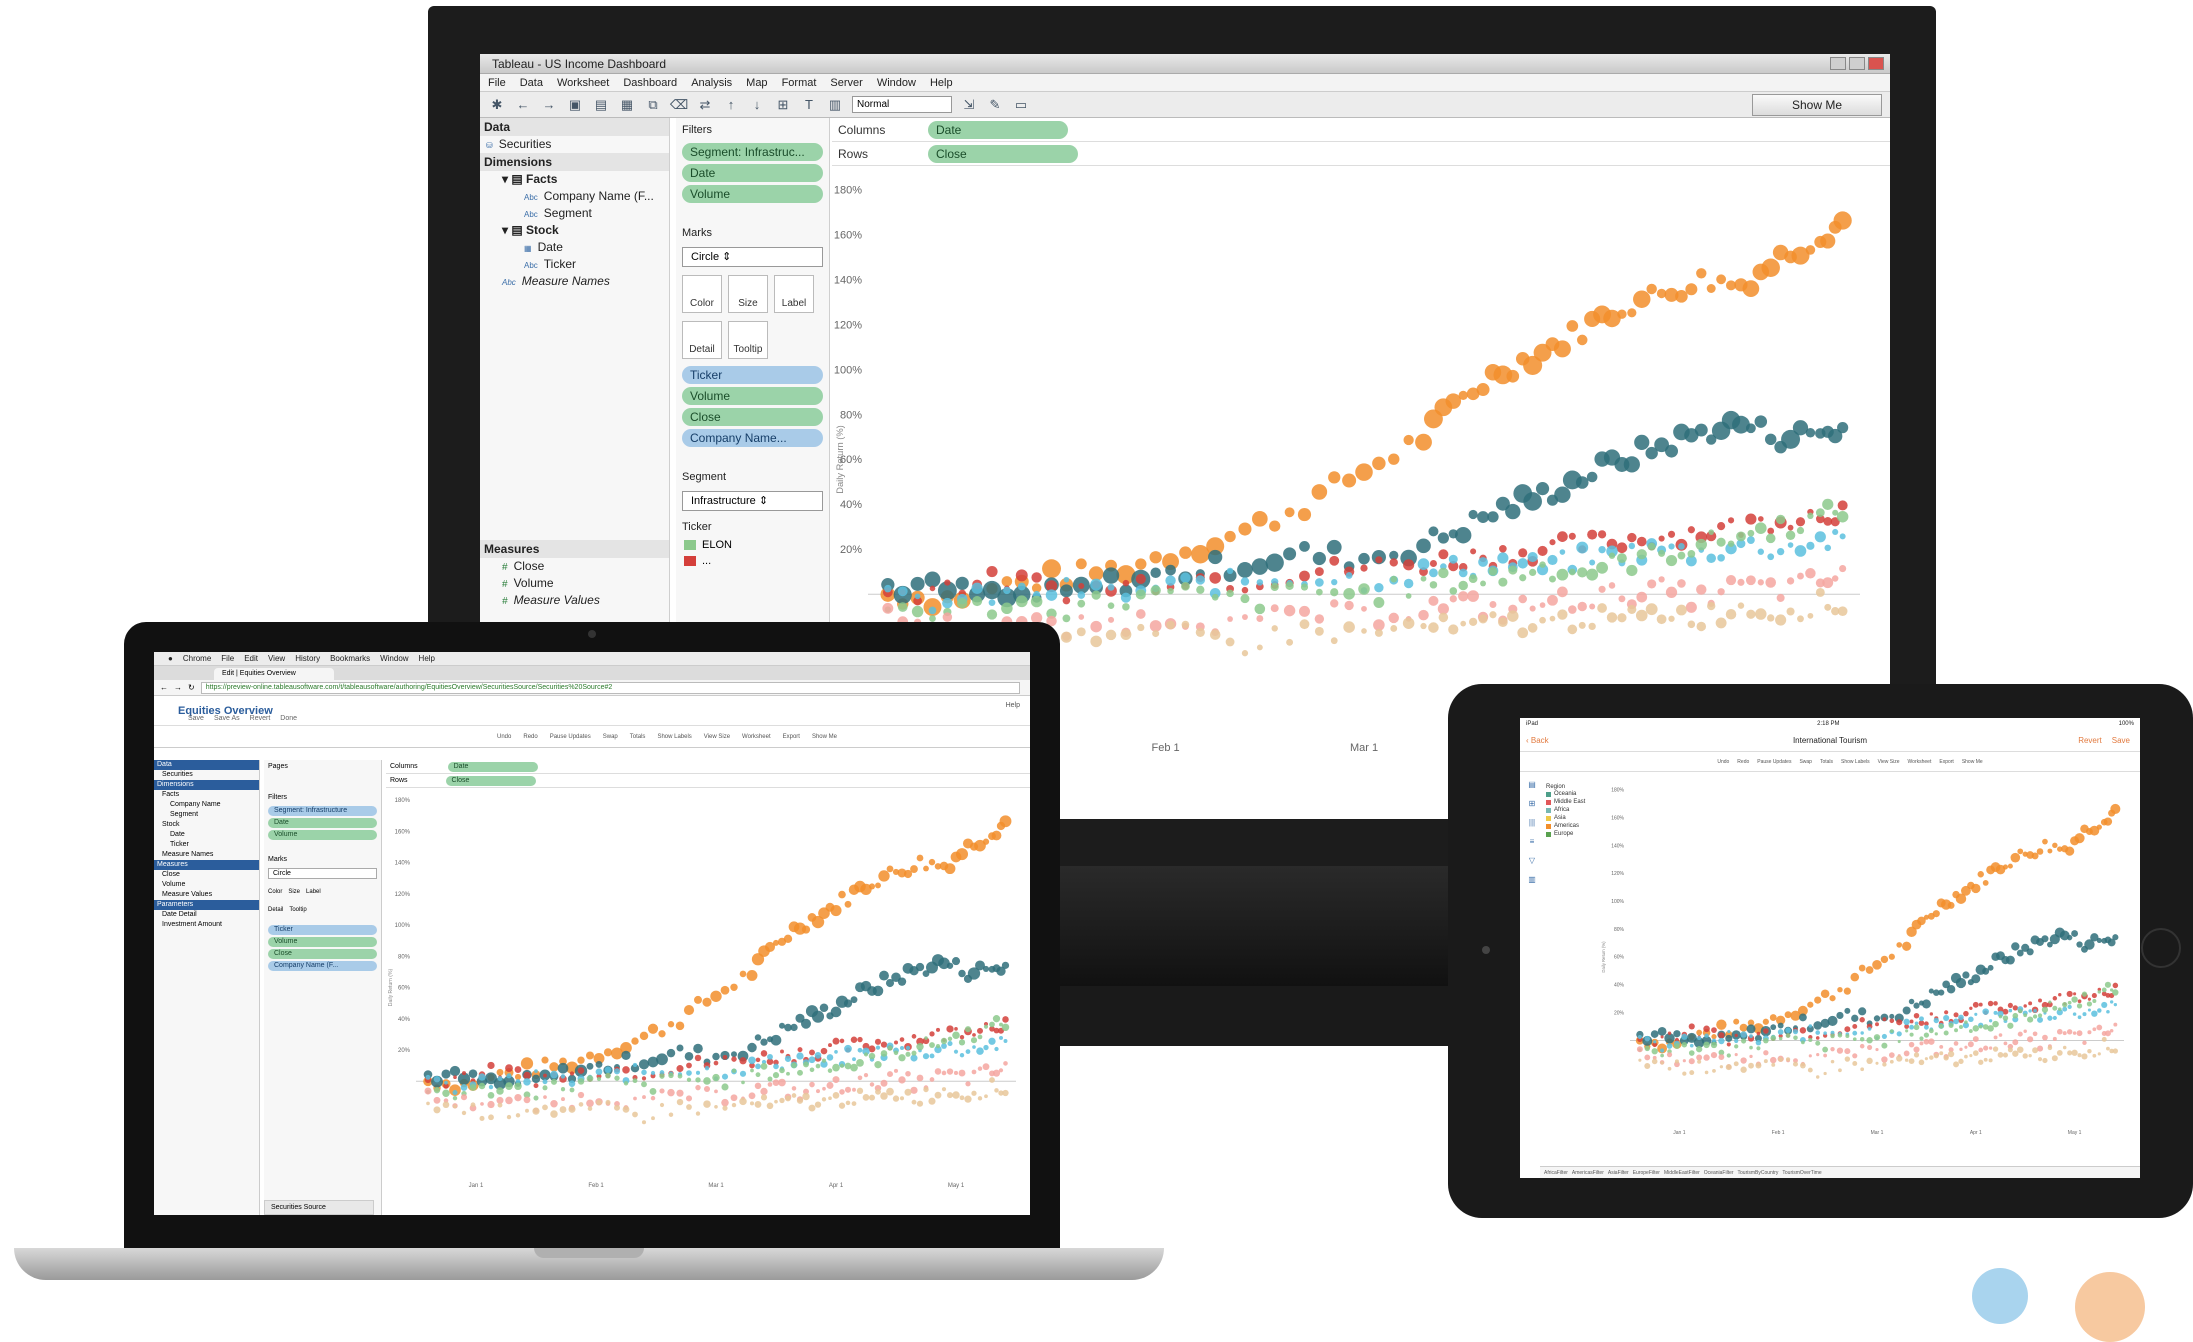 Image resolution: width=2193 pixels, height=1342 pixels. What do you see at coordinates (227, 718) in the screenshot?
I see `save-as-link: Save As` at bounding box center [227, 718].